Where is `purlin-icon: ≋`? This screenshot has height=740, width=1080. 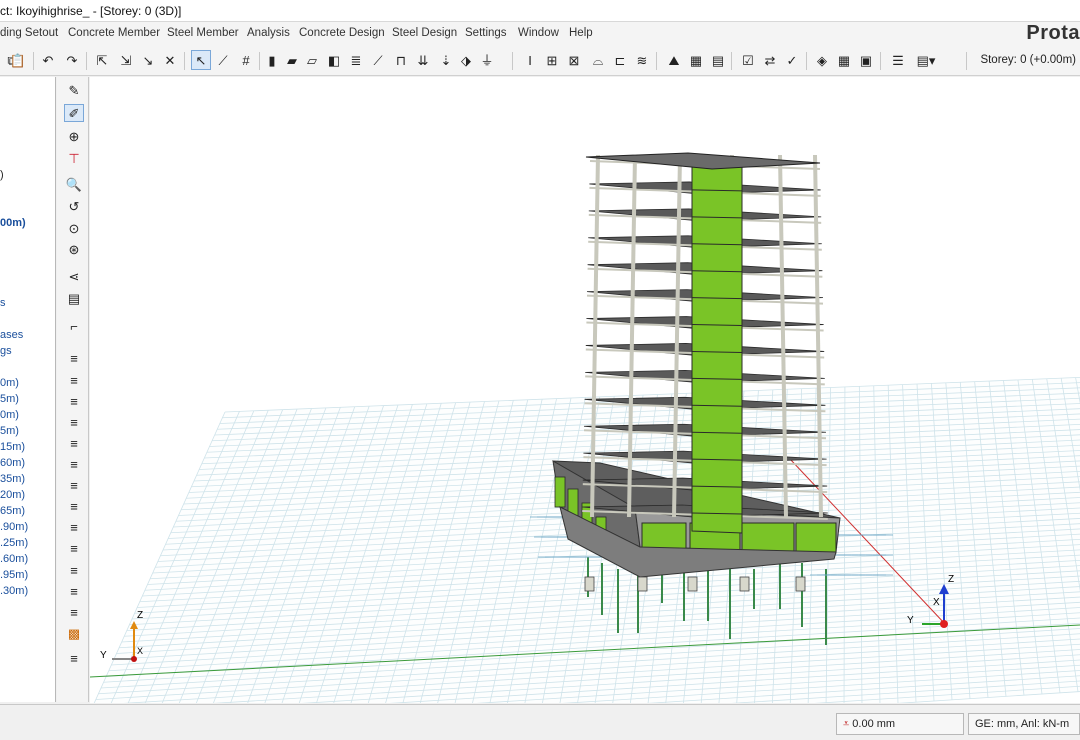
purlin-icon: ≋ is located at coordinates (642, 60).